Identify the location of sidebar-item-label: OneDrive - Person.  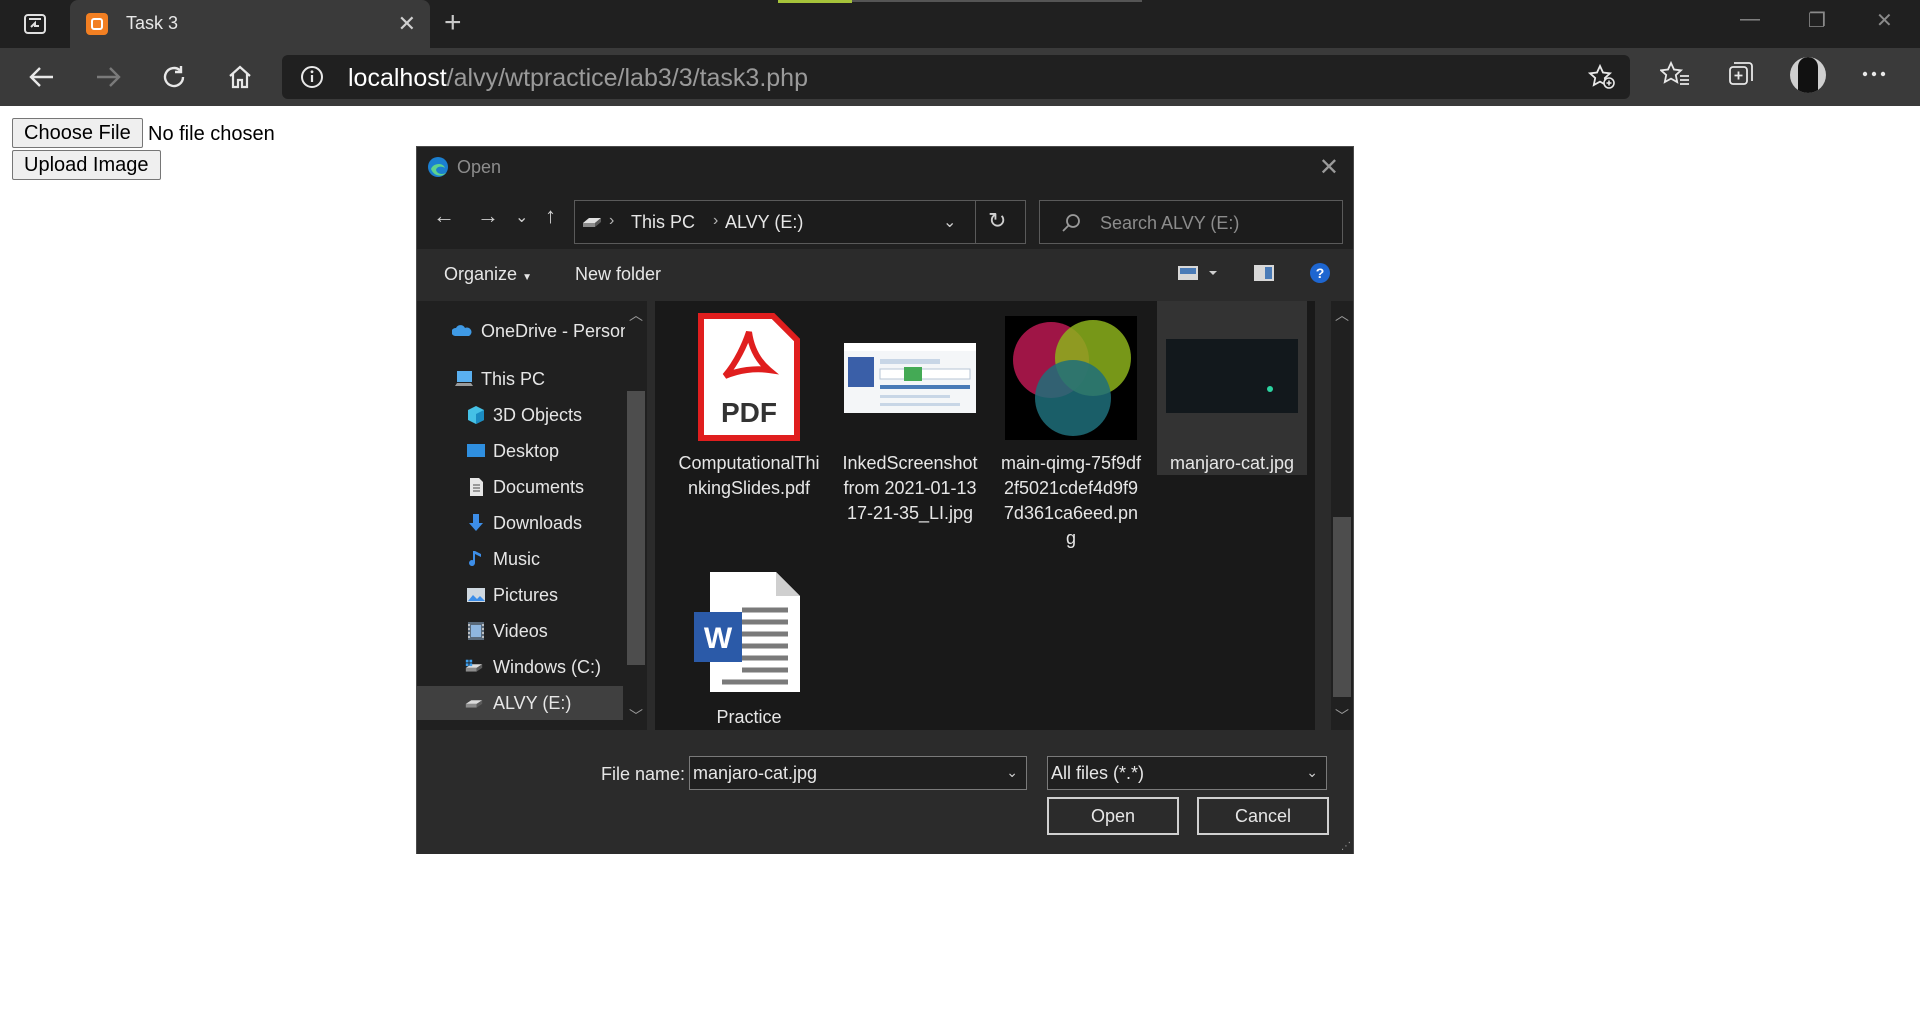
(556, 331).